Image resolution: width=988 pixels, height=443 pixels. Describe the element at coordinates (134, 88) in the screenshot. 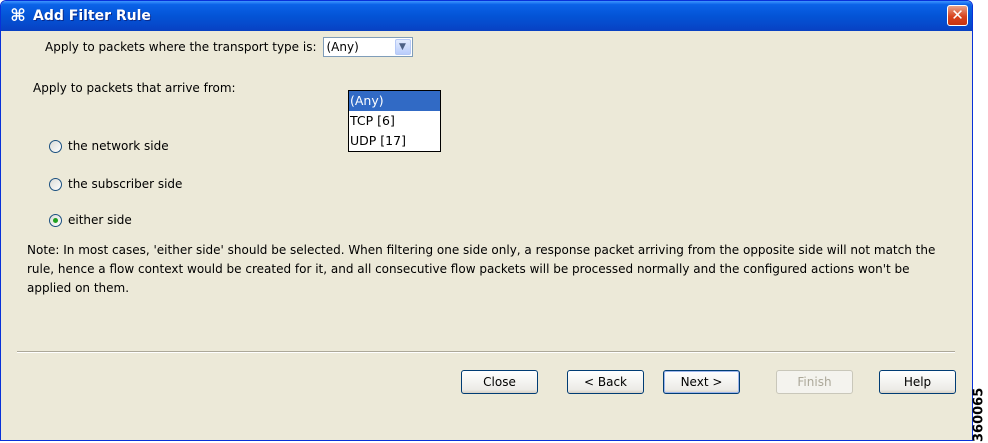

I see `arrive-from-label: Apply to packets that arrive from:` at that location.